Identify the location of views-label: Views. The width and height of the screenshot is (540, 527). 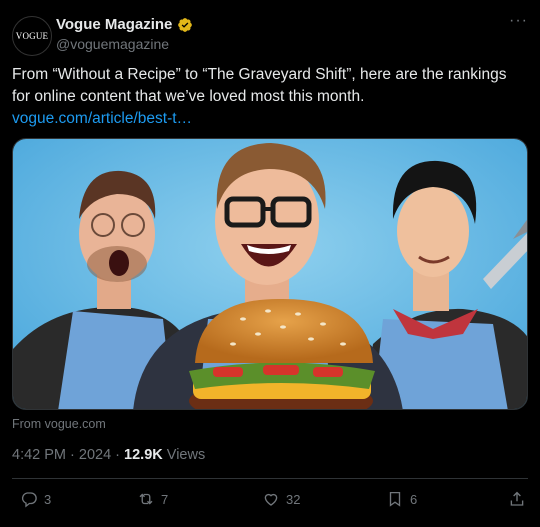
(184, 455).